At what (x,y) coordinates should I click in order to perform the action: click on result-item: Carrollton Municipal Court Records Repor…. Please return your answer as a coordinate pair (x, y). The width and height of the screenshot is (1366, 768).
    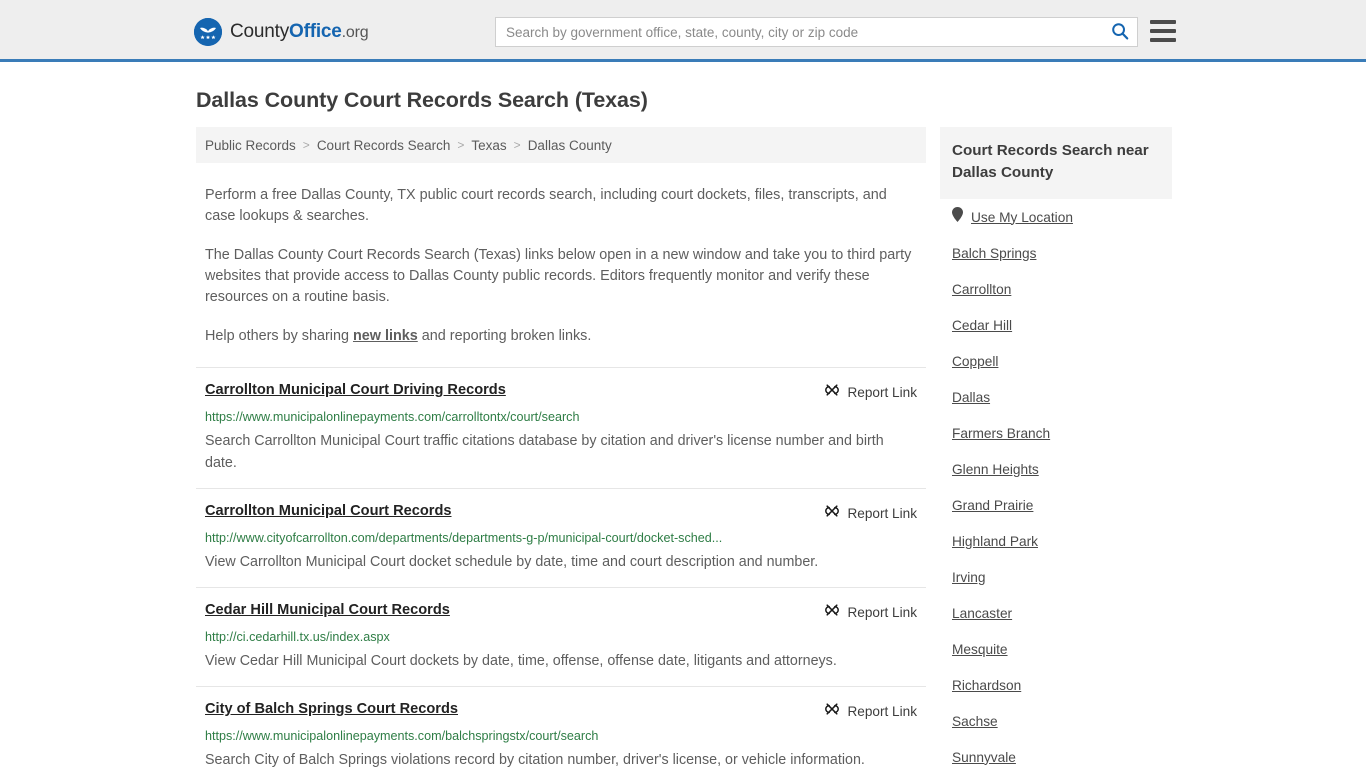
    Looking at the image, I should click on (561, 537).